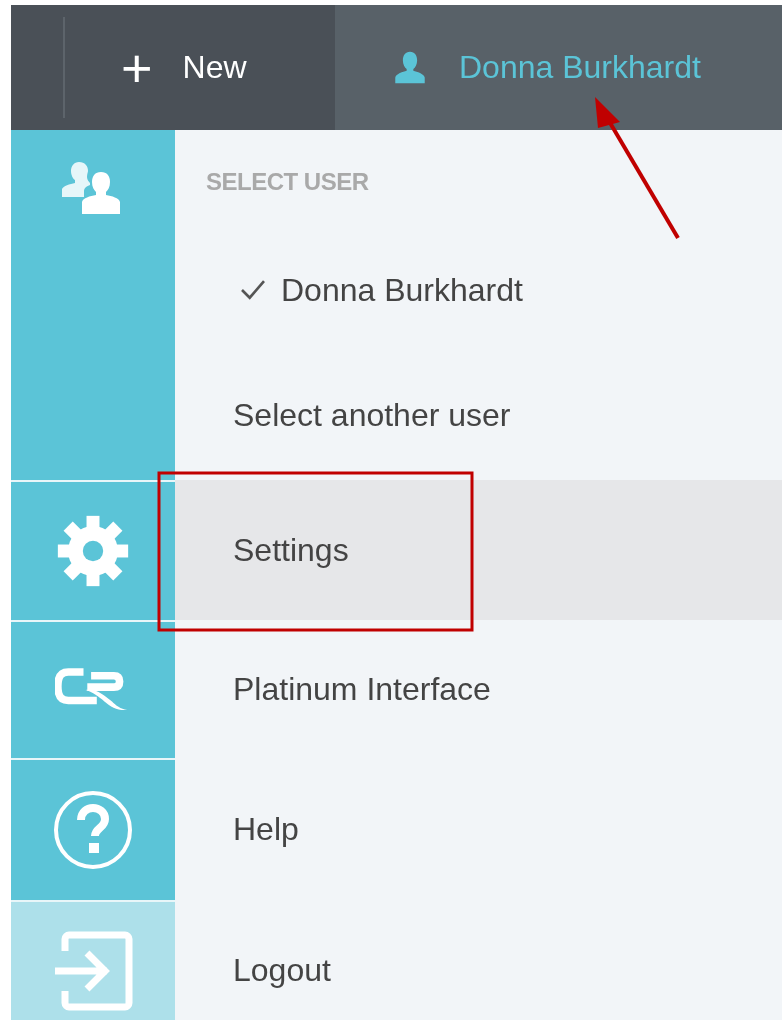 The image size is (782, 1020). What do you see at coordinates (287, 181) in the screenshot?
I see `menu-header: SELECT USER` at bounding box center [287, 181].